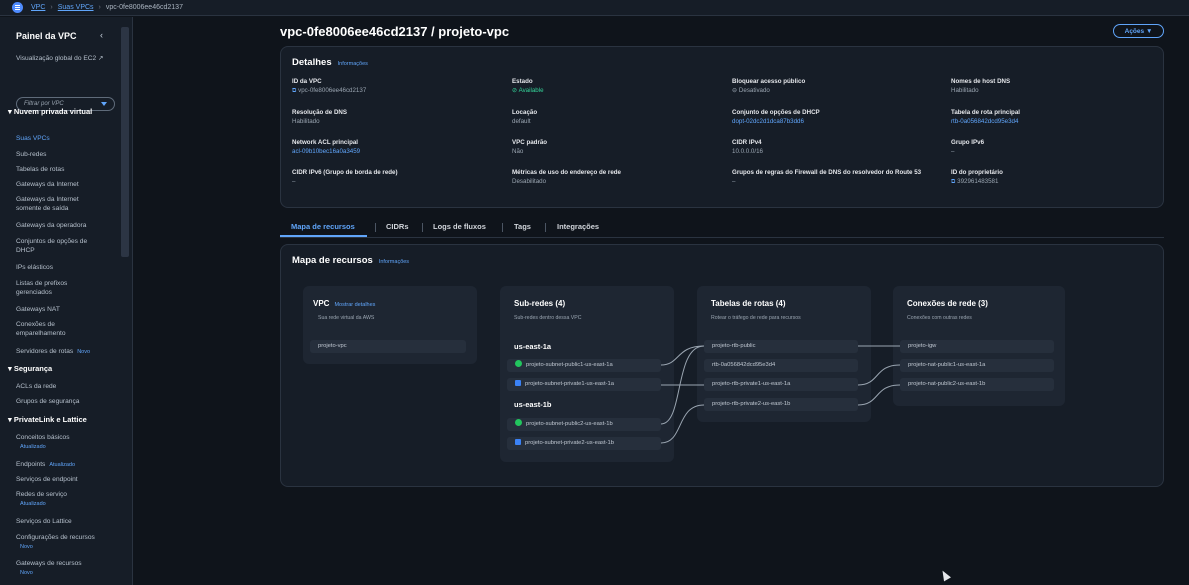 This screenshot has width=1189, height=585. I want to click on sidebar-item-internet-gateways: Gateways da Internet, so click(68, 184).